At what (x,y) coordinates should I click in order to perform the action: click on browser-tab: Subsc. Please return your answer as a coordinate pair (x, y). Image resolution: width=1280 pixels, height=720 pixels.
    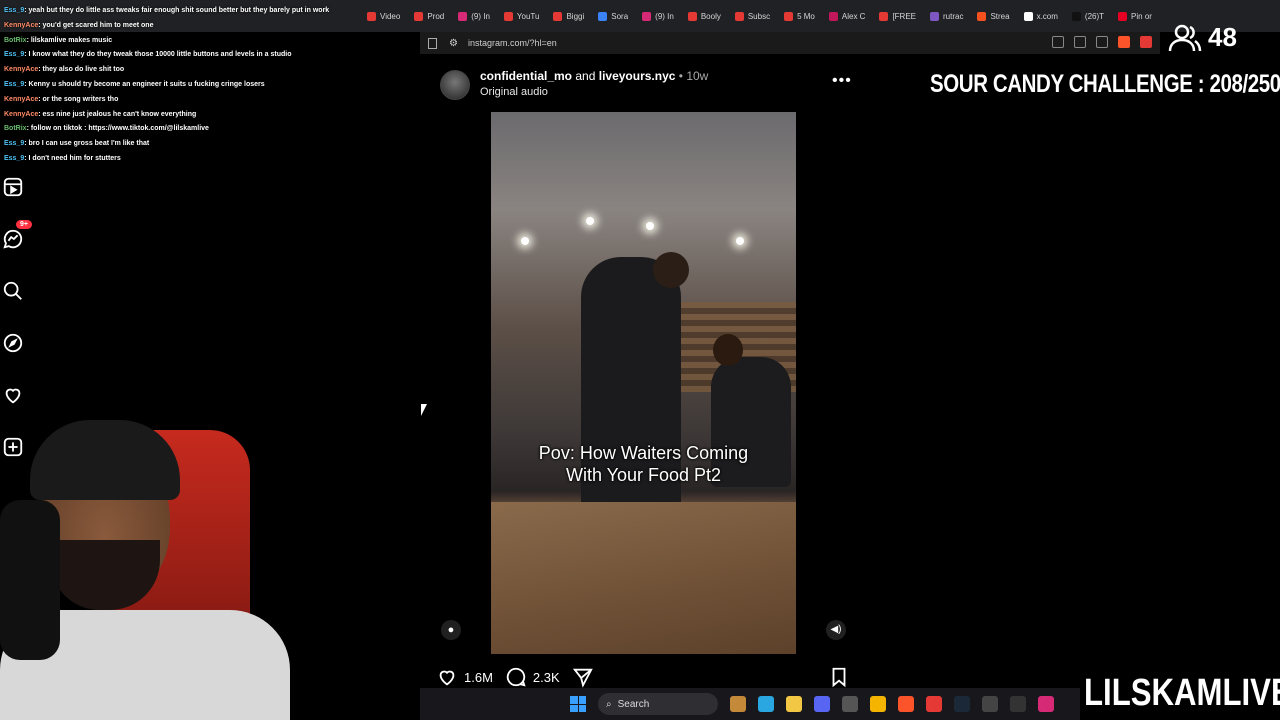
    Looking at the image, I should click on (752, 16).